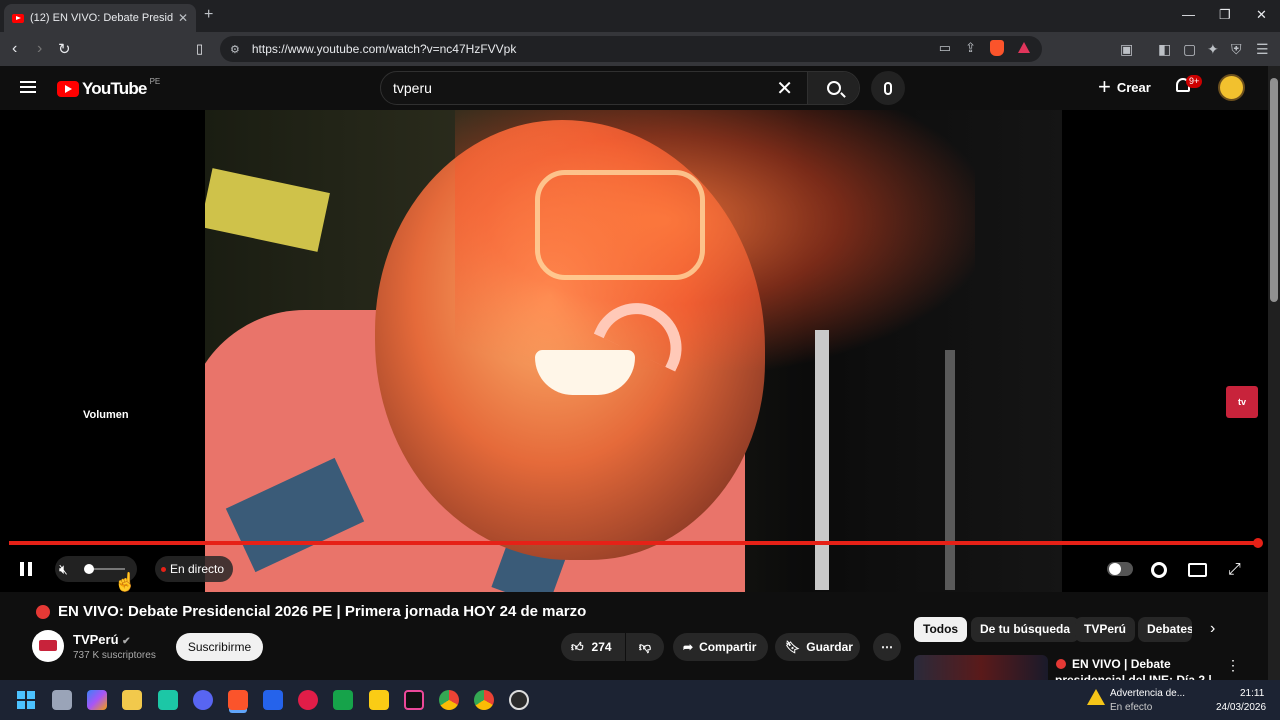  I want to click on brave-browser-icon, so click(238, 700).